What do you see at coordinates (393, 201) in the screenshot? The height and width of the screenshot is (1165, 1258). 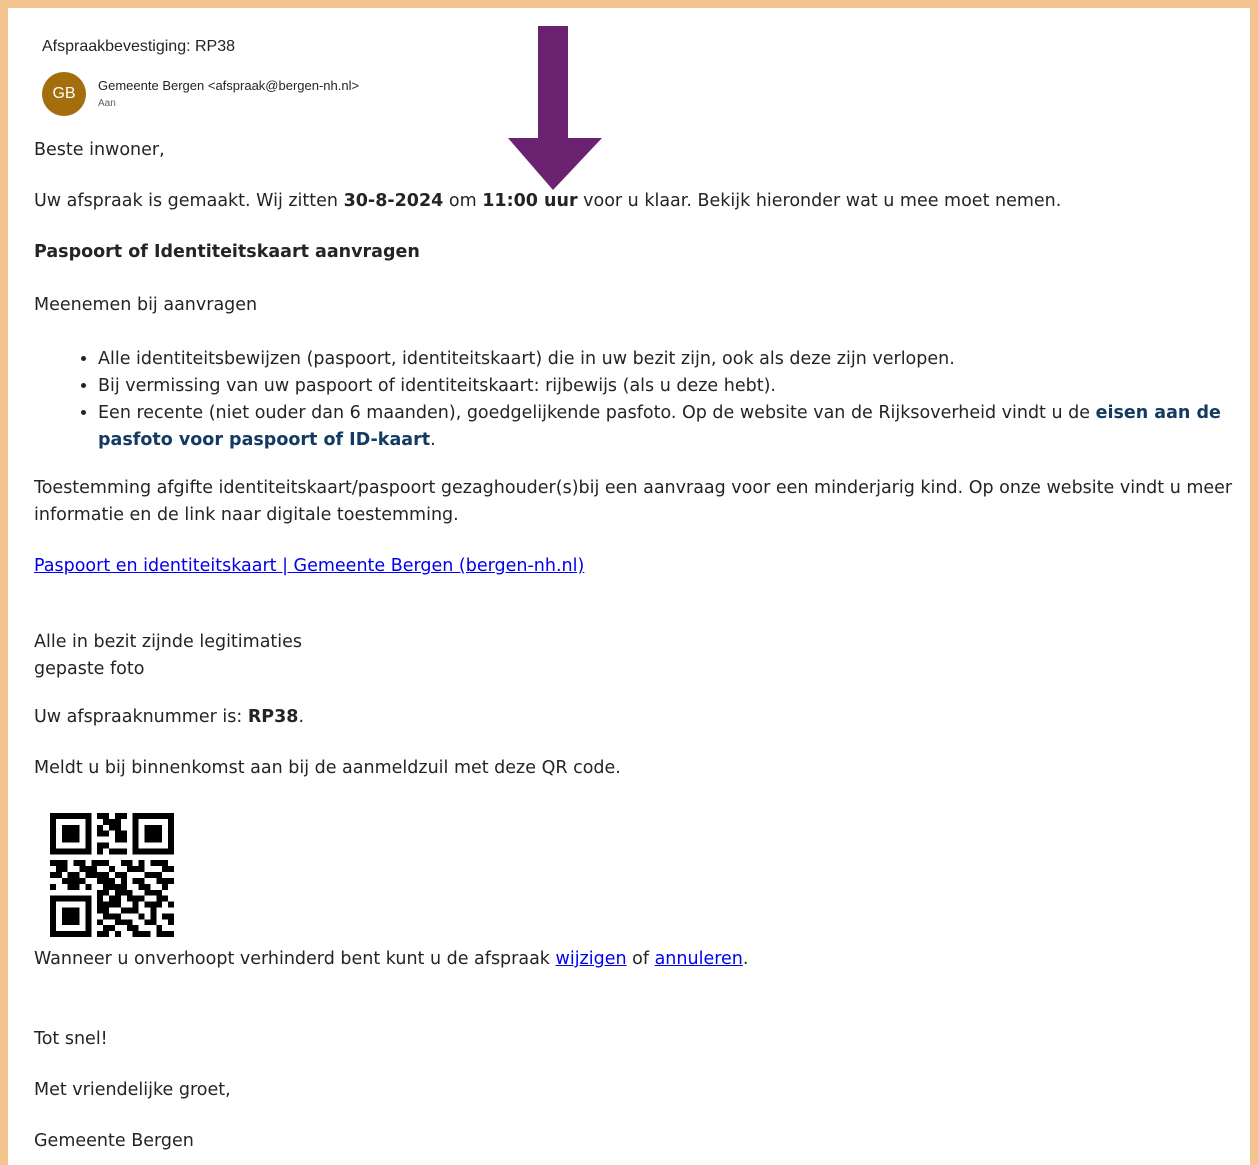 I see `appointment-date: 30-8-2024` at bounding box center [393, 201].